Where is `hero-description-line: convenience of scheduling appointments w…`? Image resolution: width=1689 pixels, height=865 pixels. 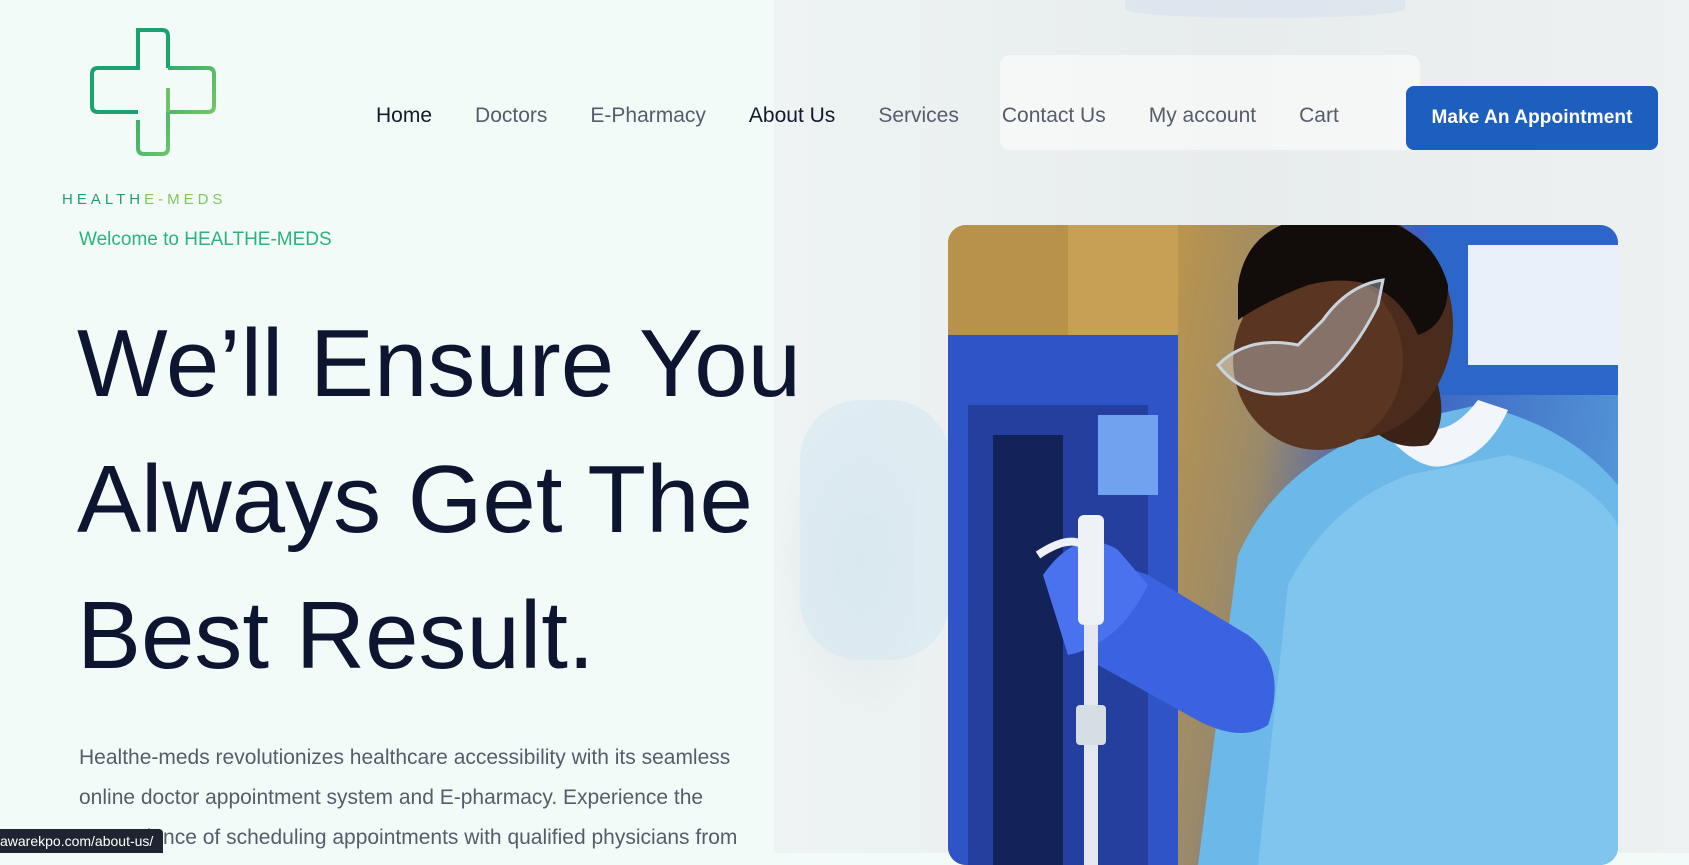
hero-description-line: convenience of scheduling appointments w… is located at coordinates (408, 837).